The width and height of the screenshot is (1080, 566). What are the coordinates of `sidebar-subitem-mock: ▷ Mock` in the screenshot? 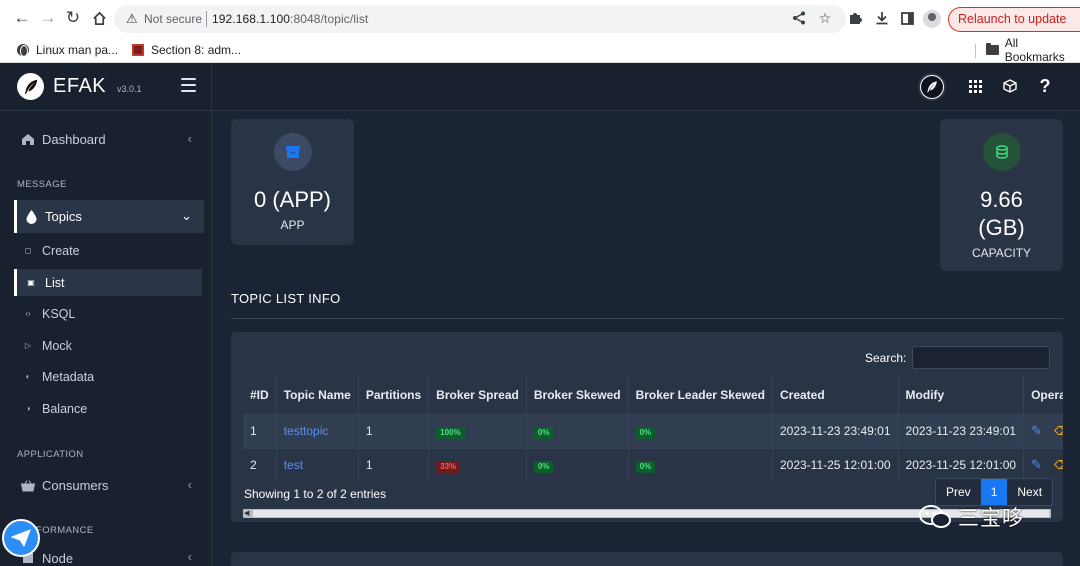 It's located at (108, 345).